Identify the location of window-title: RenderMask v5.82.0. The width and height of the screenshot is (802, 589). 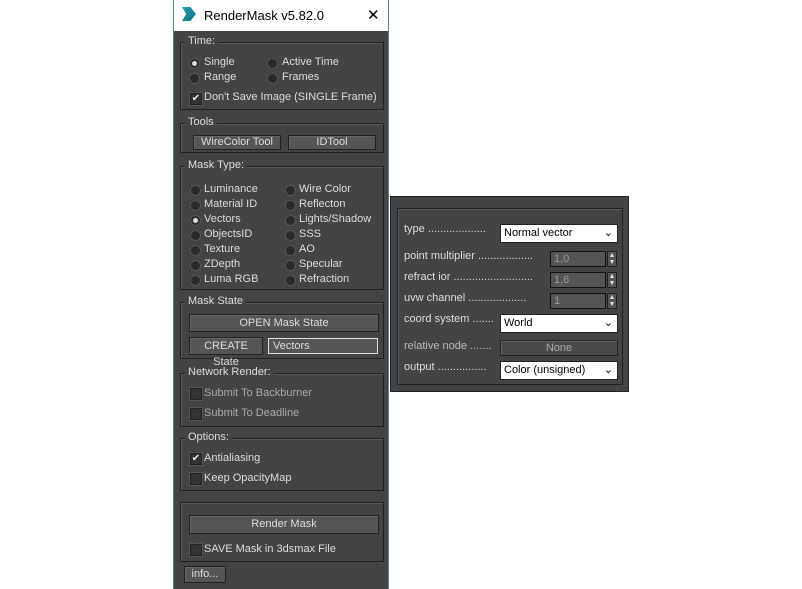
(264, 15).